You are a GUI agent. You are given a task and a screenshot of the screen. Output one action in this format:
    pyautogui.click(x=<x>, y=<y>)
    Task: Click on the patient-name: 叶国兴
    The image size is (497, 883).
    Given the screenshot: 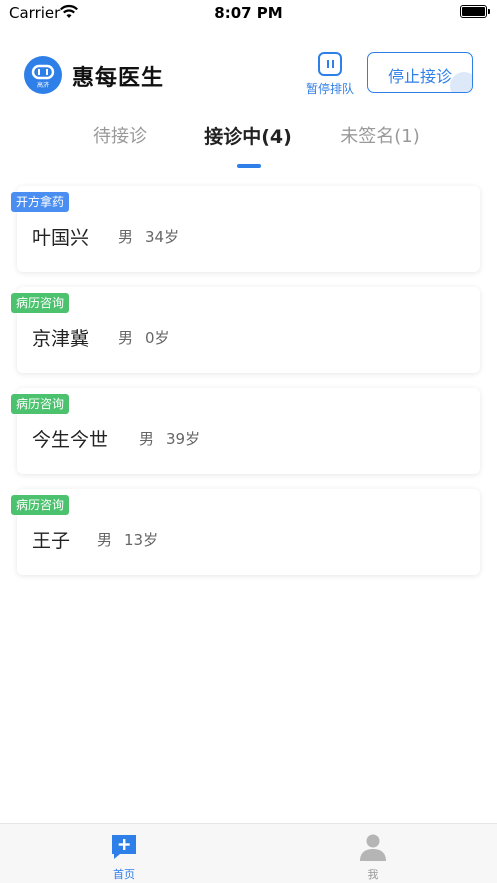 What is the action you would take?
    pyautogui.click(x=61, y=238)
    